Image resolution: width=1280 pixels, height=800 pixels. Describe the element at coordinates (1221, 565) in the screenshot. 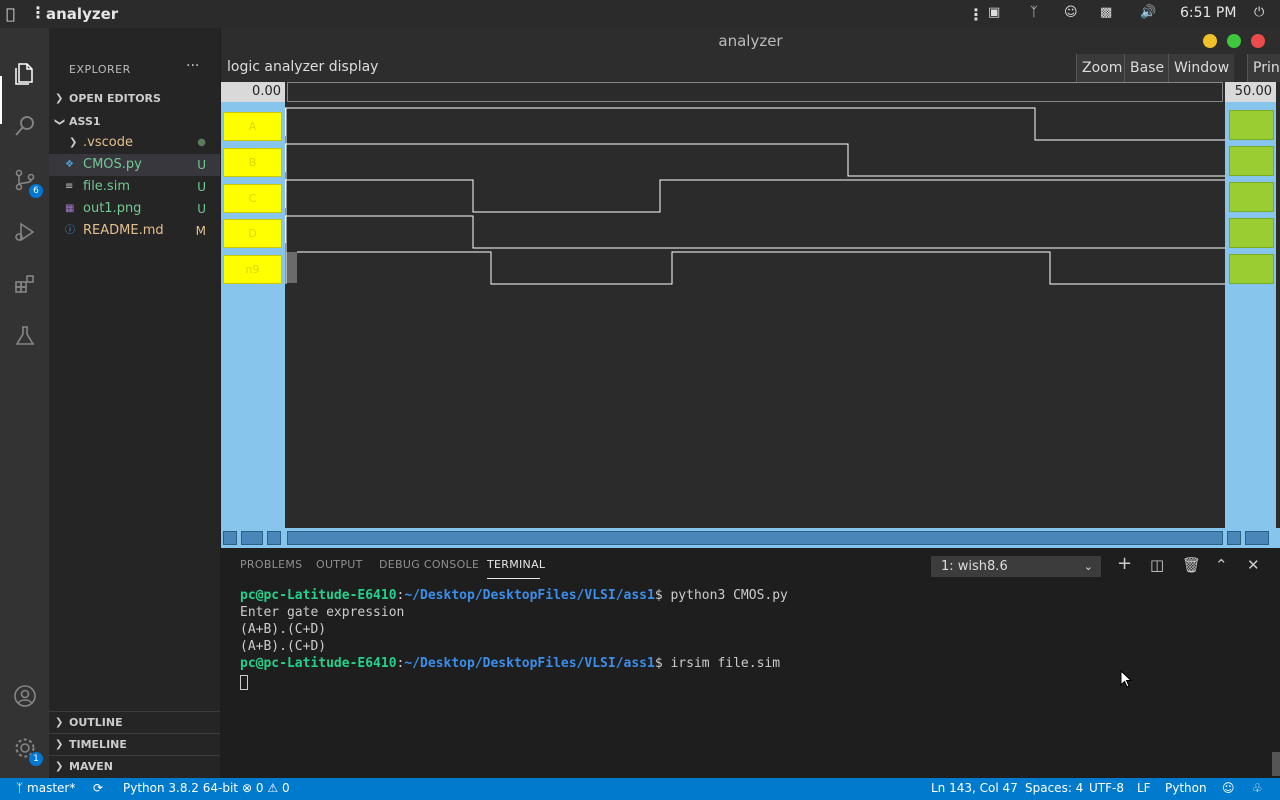

I see `maximize-panel-chevron-up-icon: ⌃` at that location.